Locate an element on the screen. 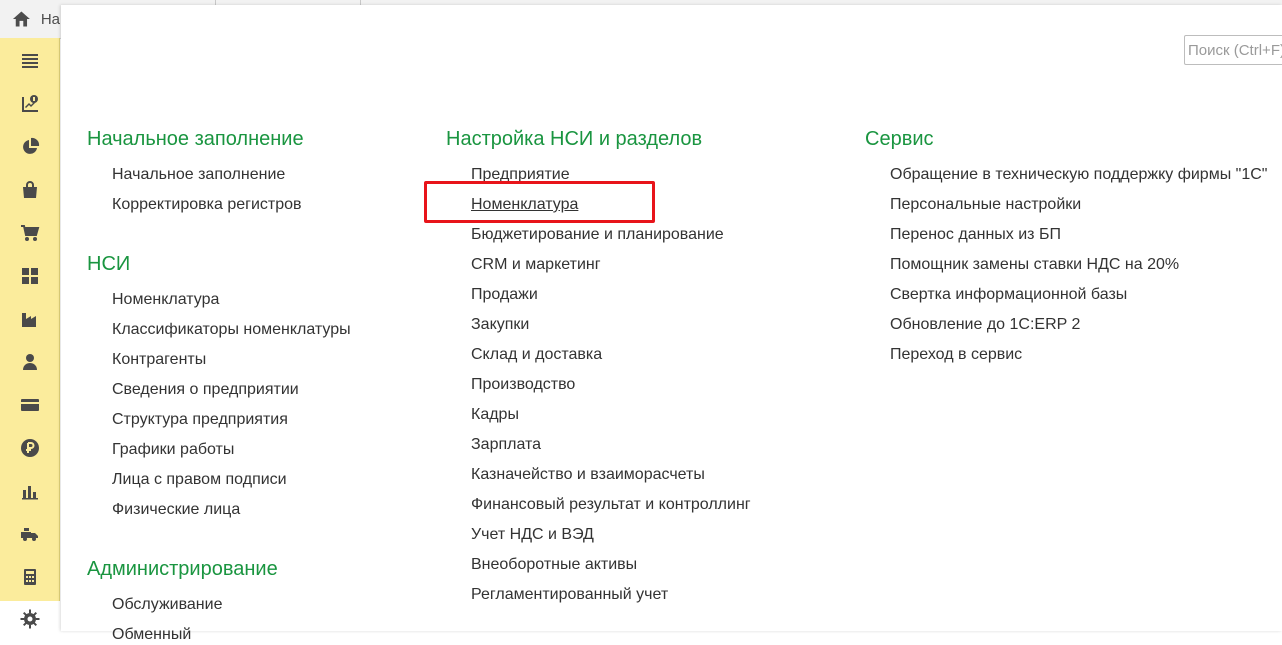  section-title: НСИ is located at coordinates (109, 264).